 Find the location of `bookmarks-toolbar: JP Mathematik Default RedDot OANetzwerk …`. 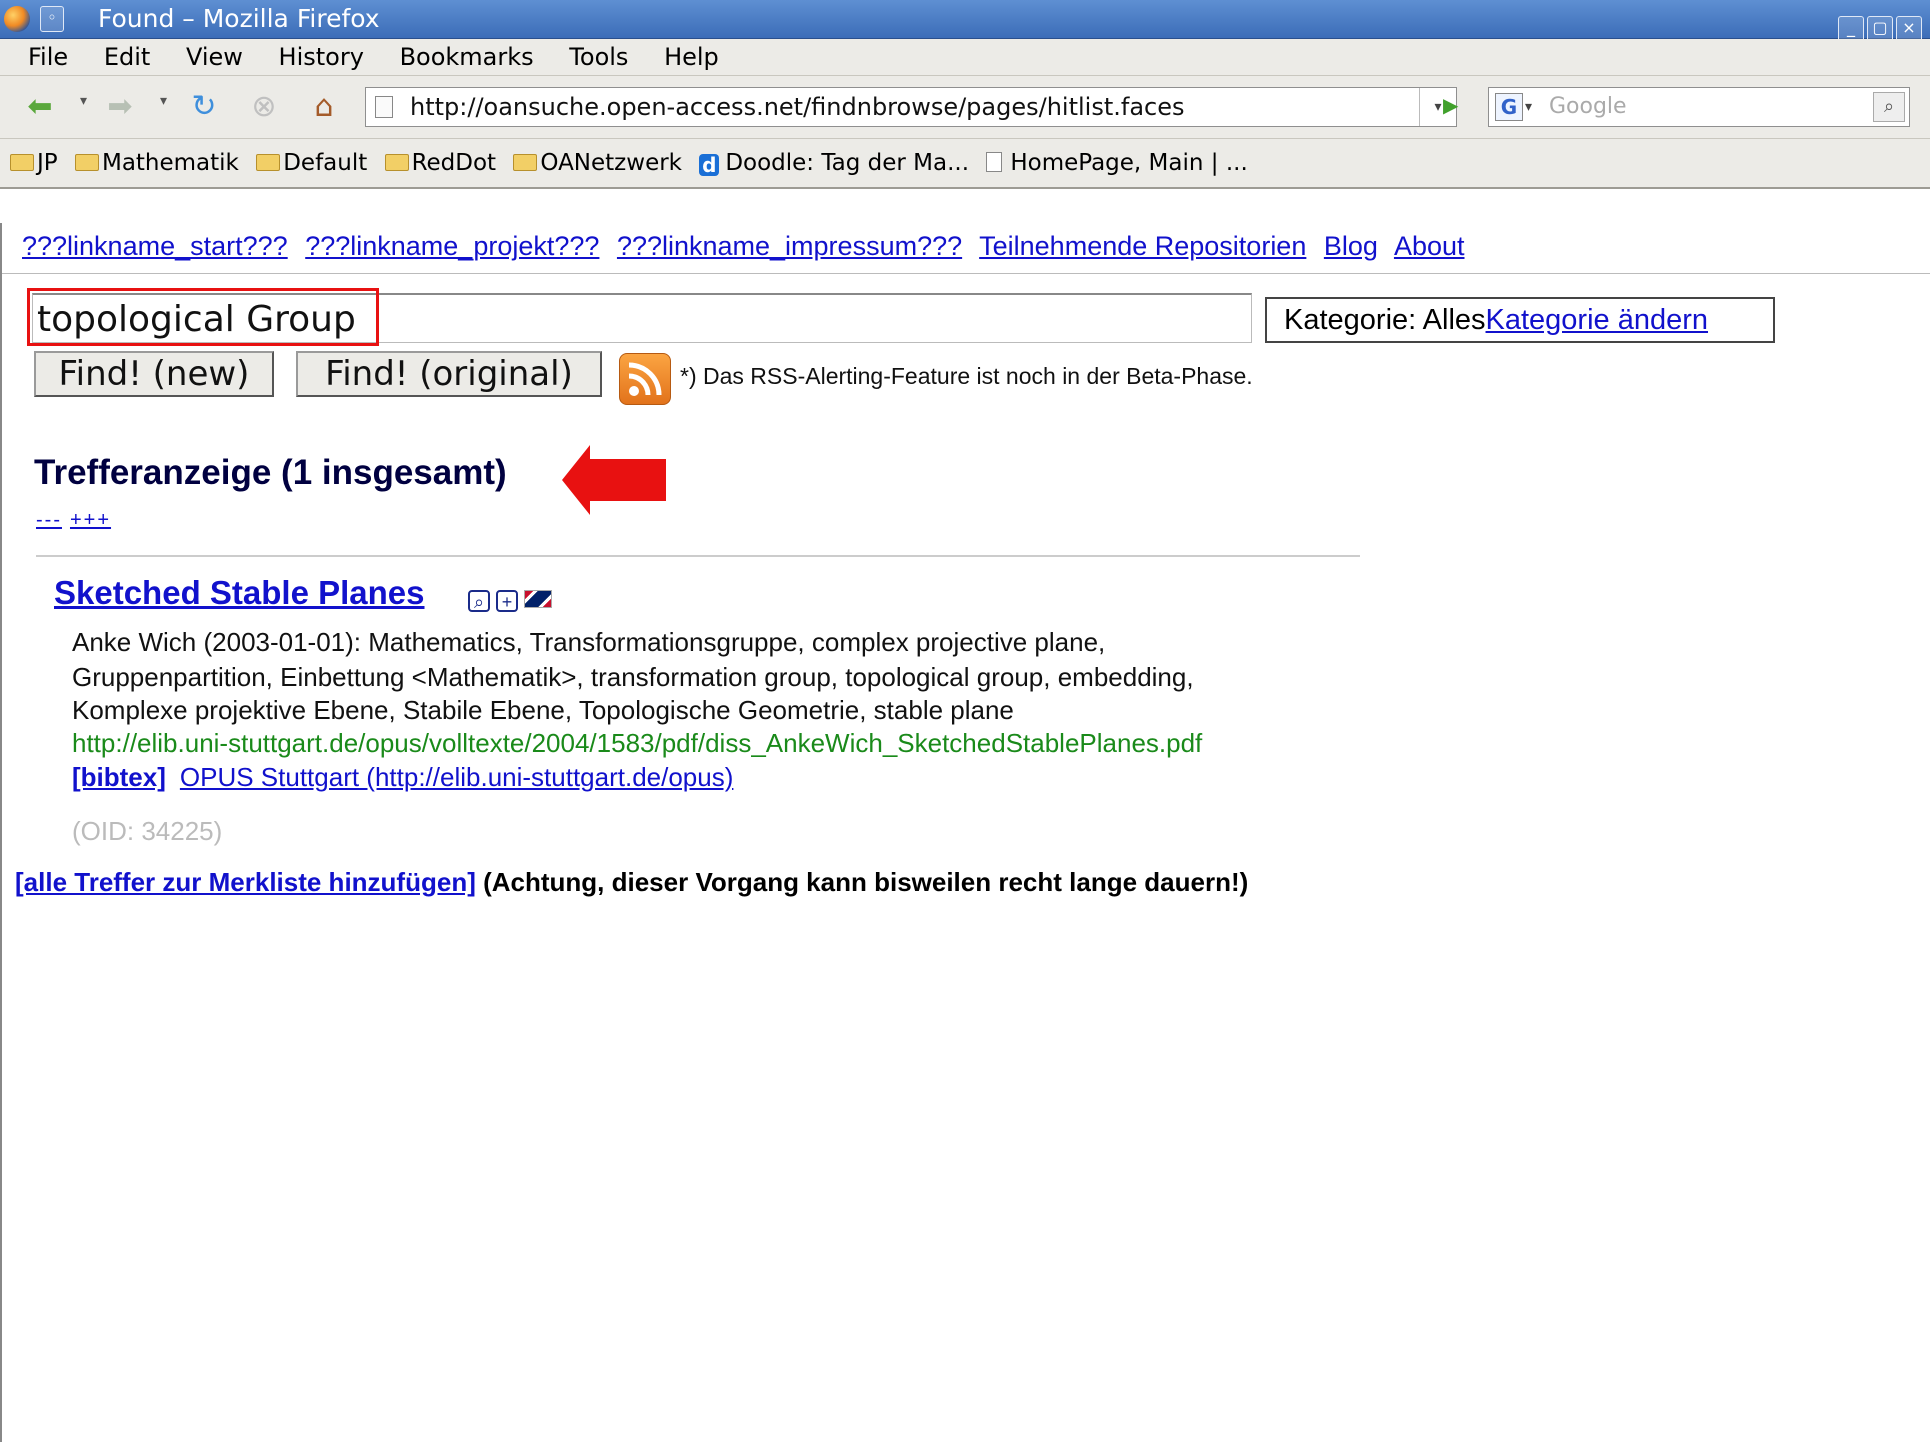

bookmarks-toolbar: JP Mathematik Default RedDot OANetzwerk … is located at coordinates (965, 164).